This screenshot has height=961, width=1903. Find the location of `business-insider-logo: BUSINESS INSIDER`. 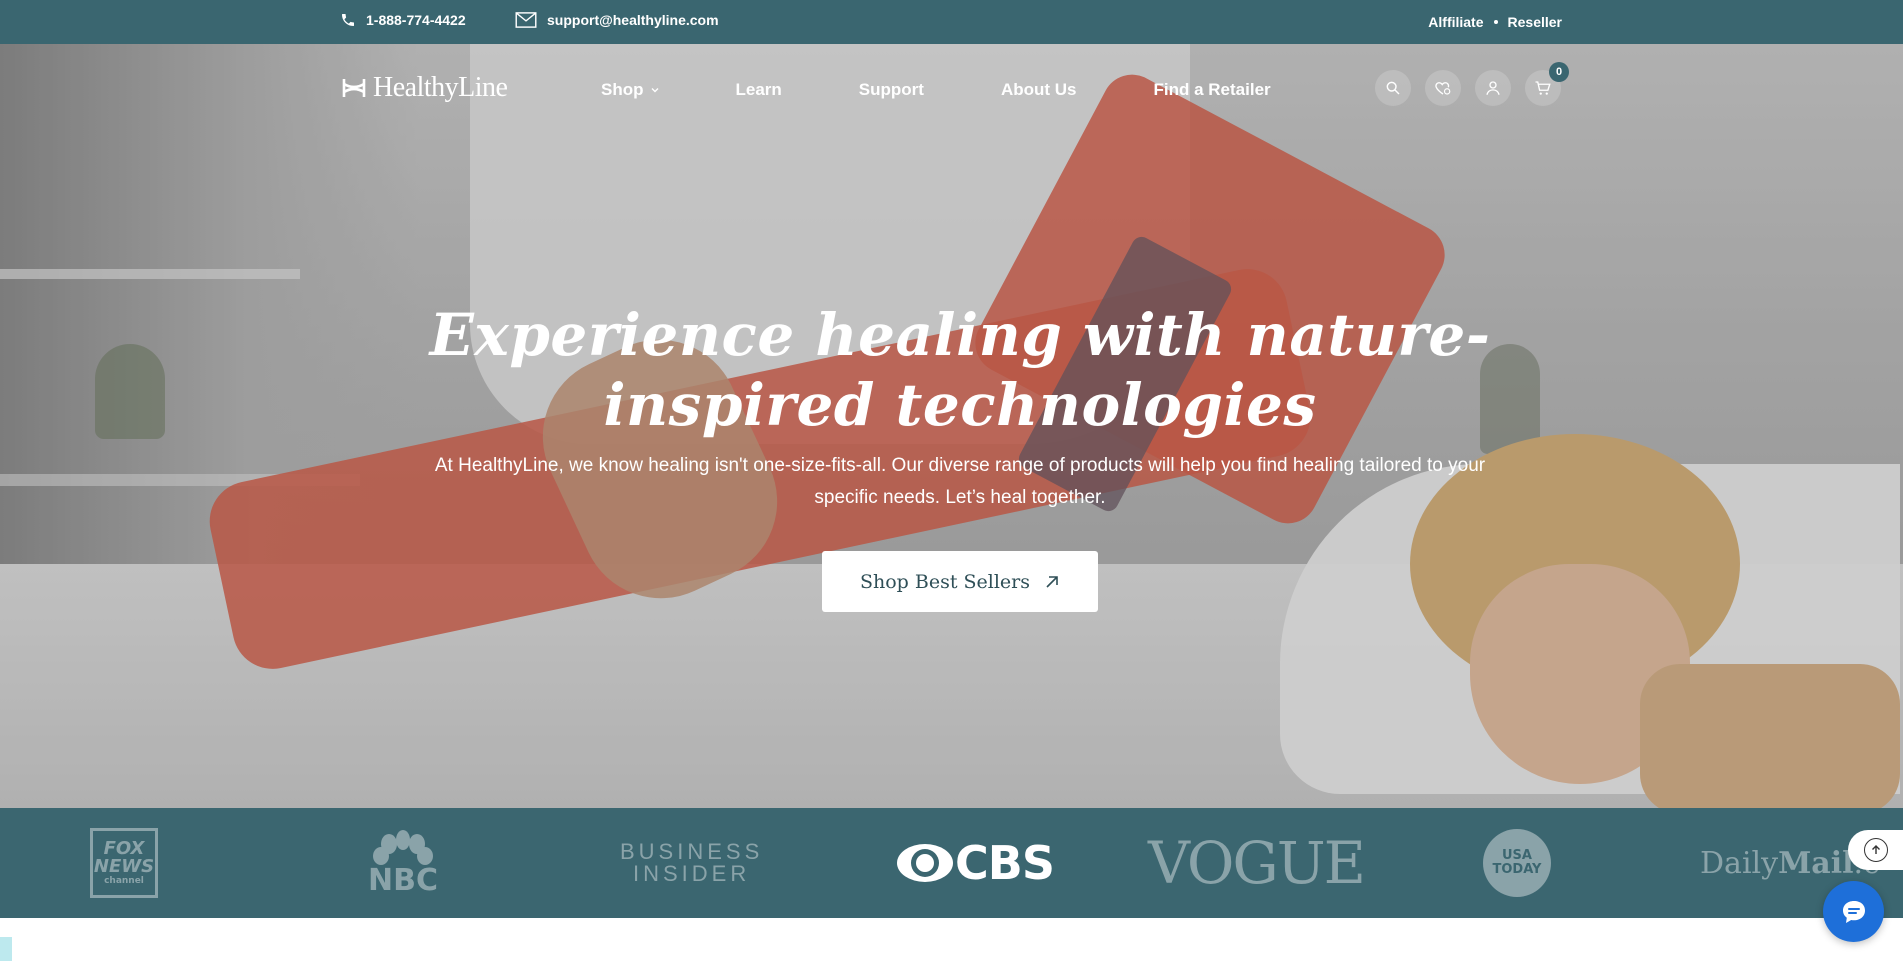

business-insider-logo: BUSINESS INSIDER is located at coordinates (691, 863).